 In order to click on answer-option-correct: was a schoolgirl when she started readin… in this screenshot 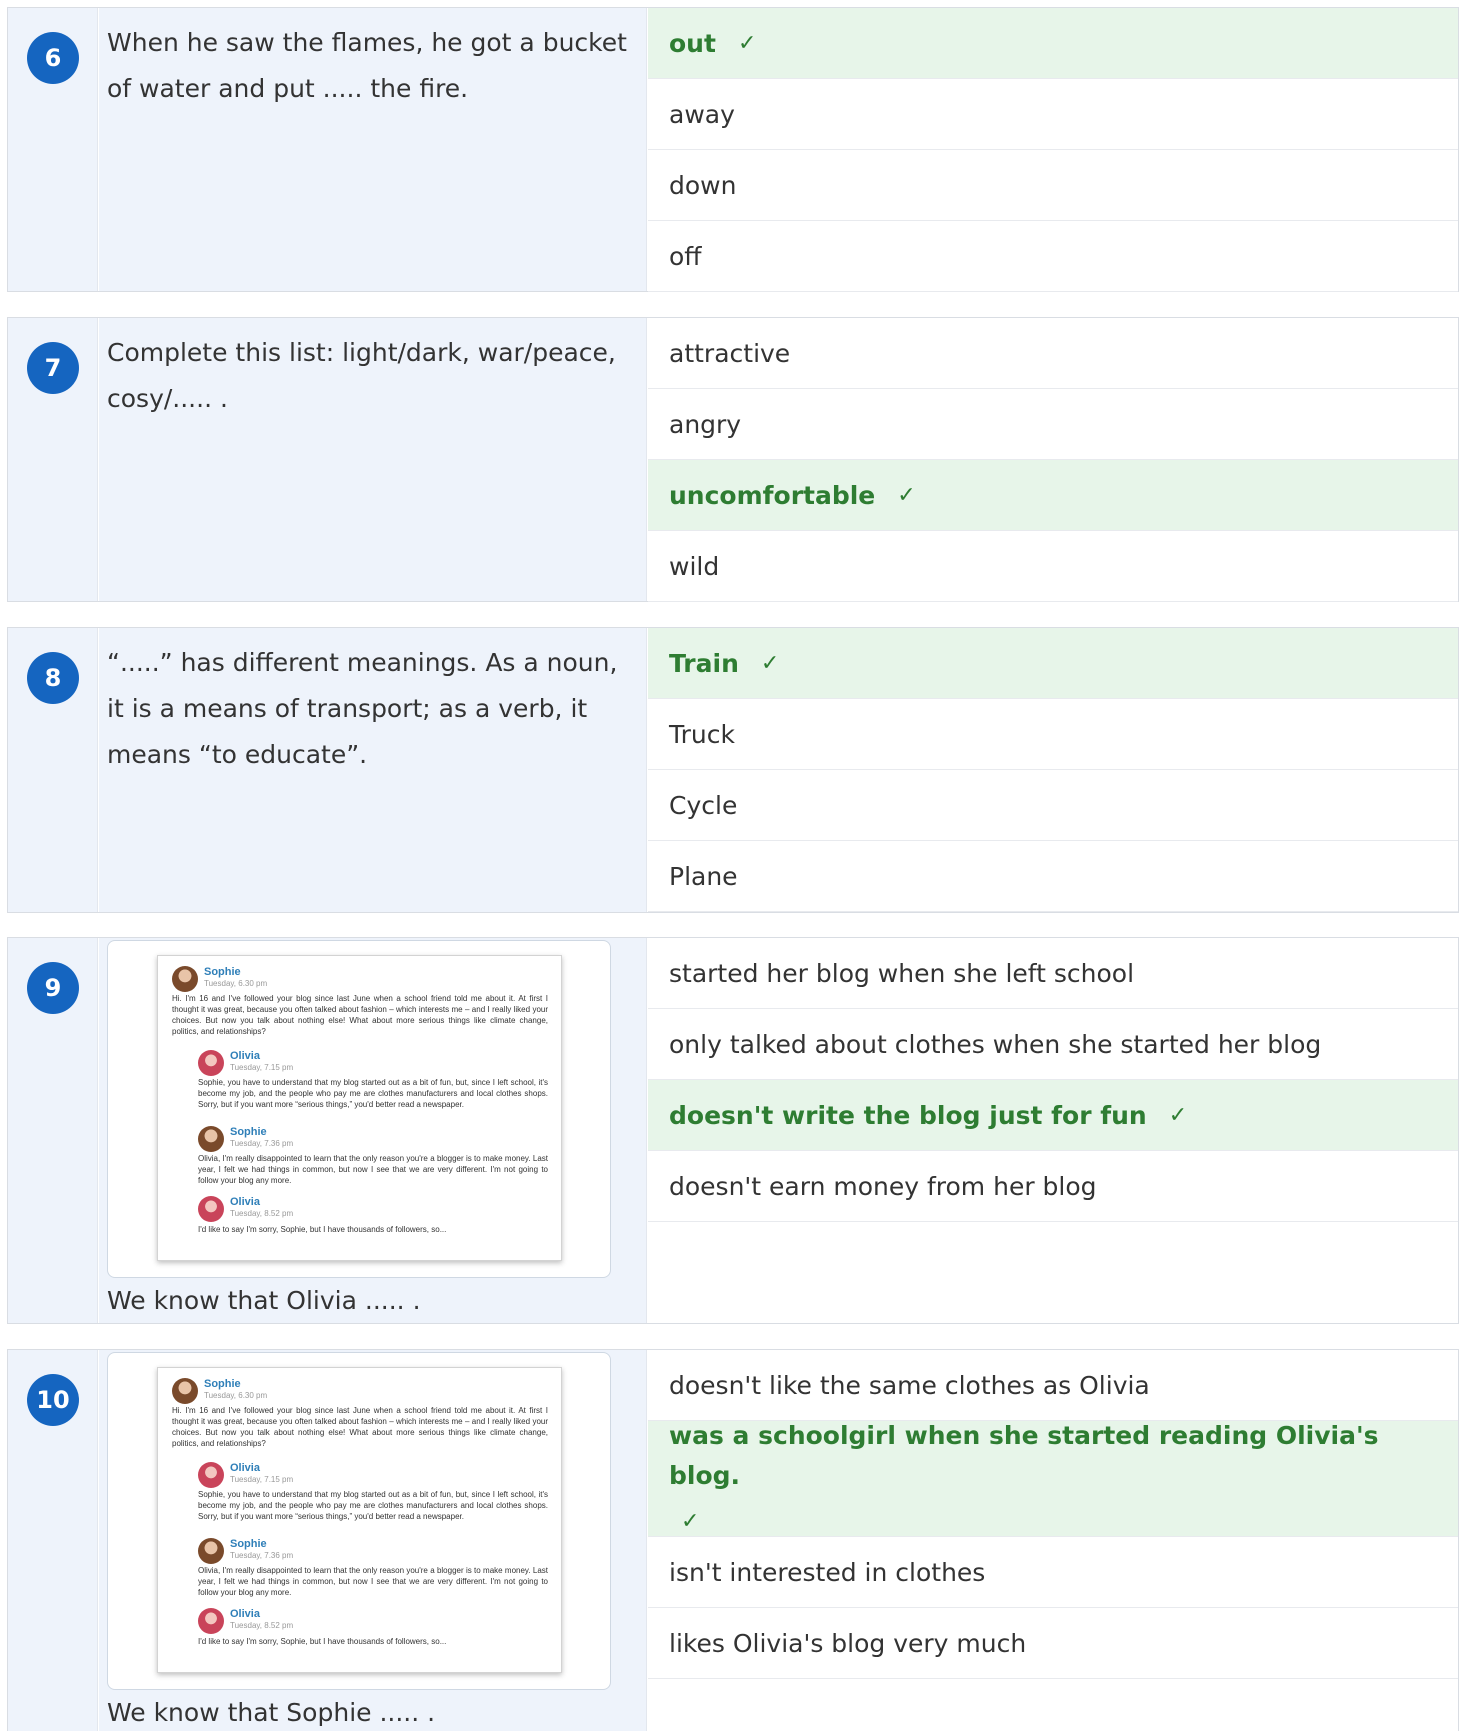, I will do `click(1053, 1479)`.